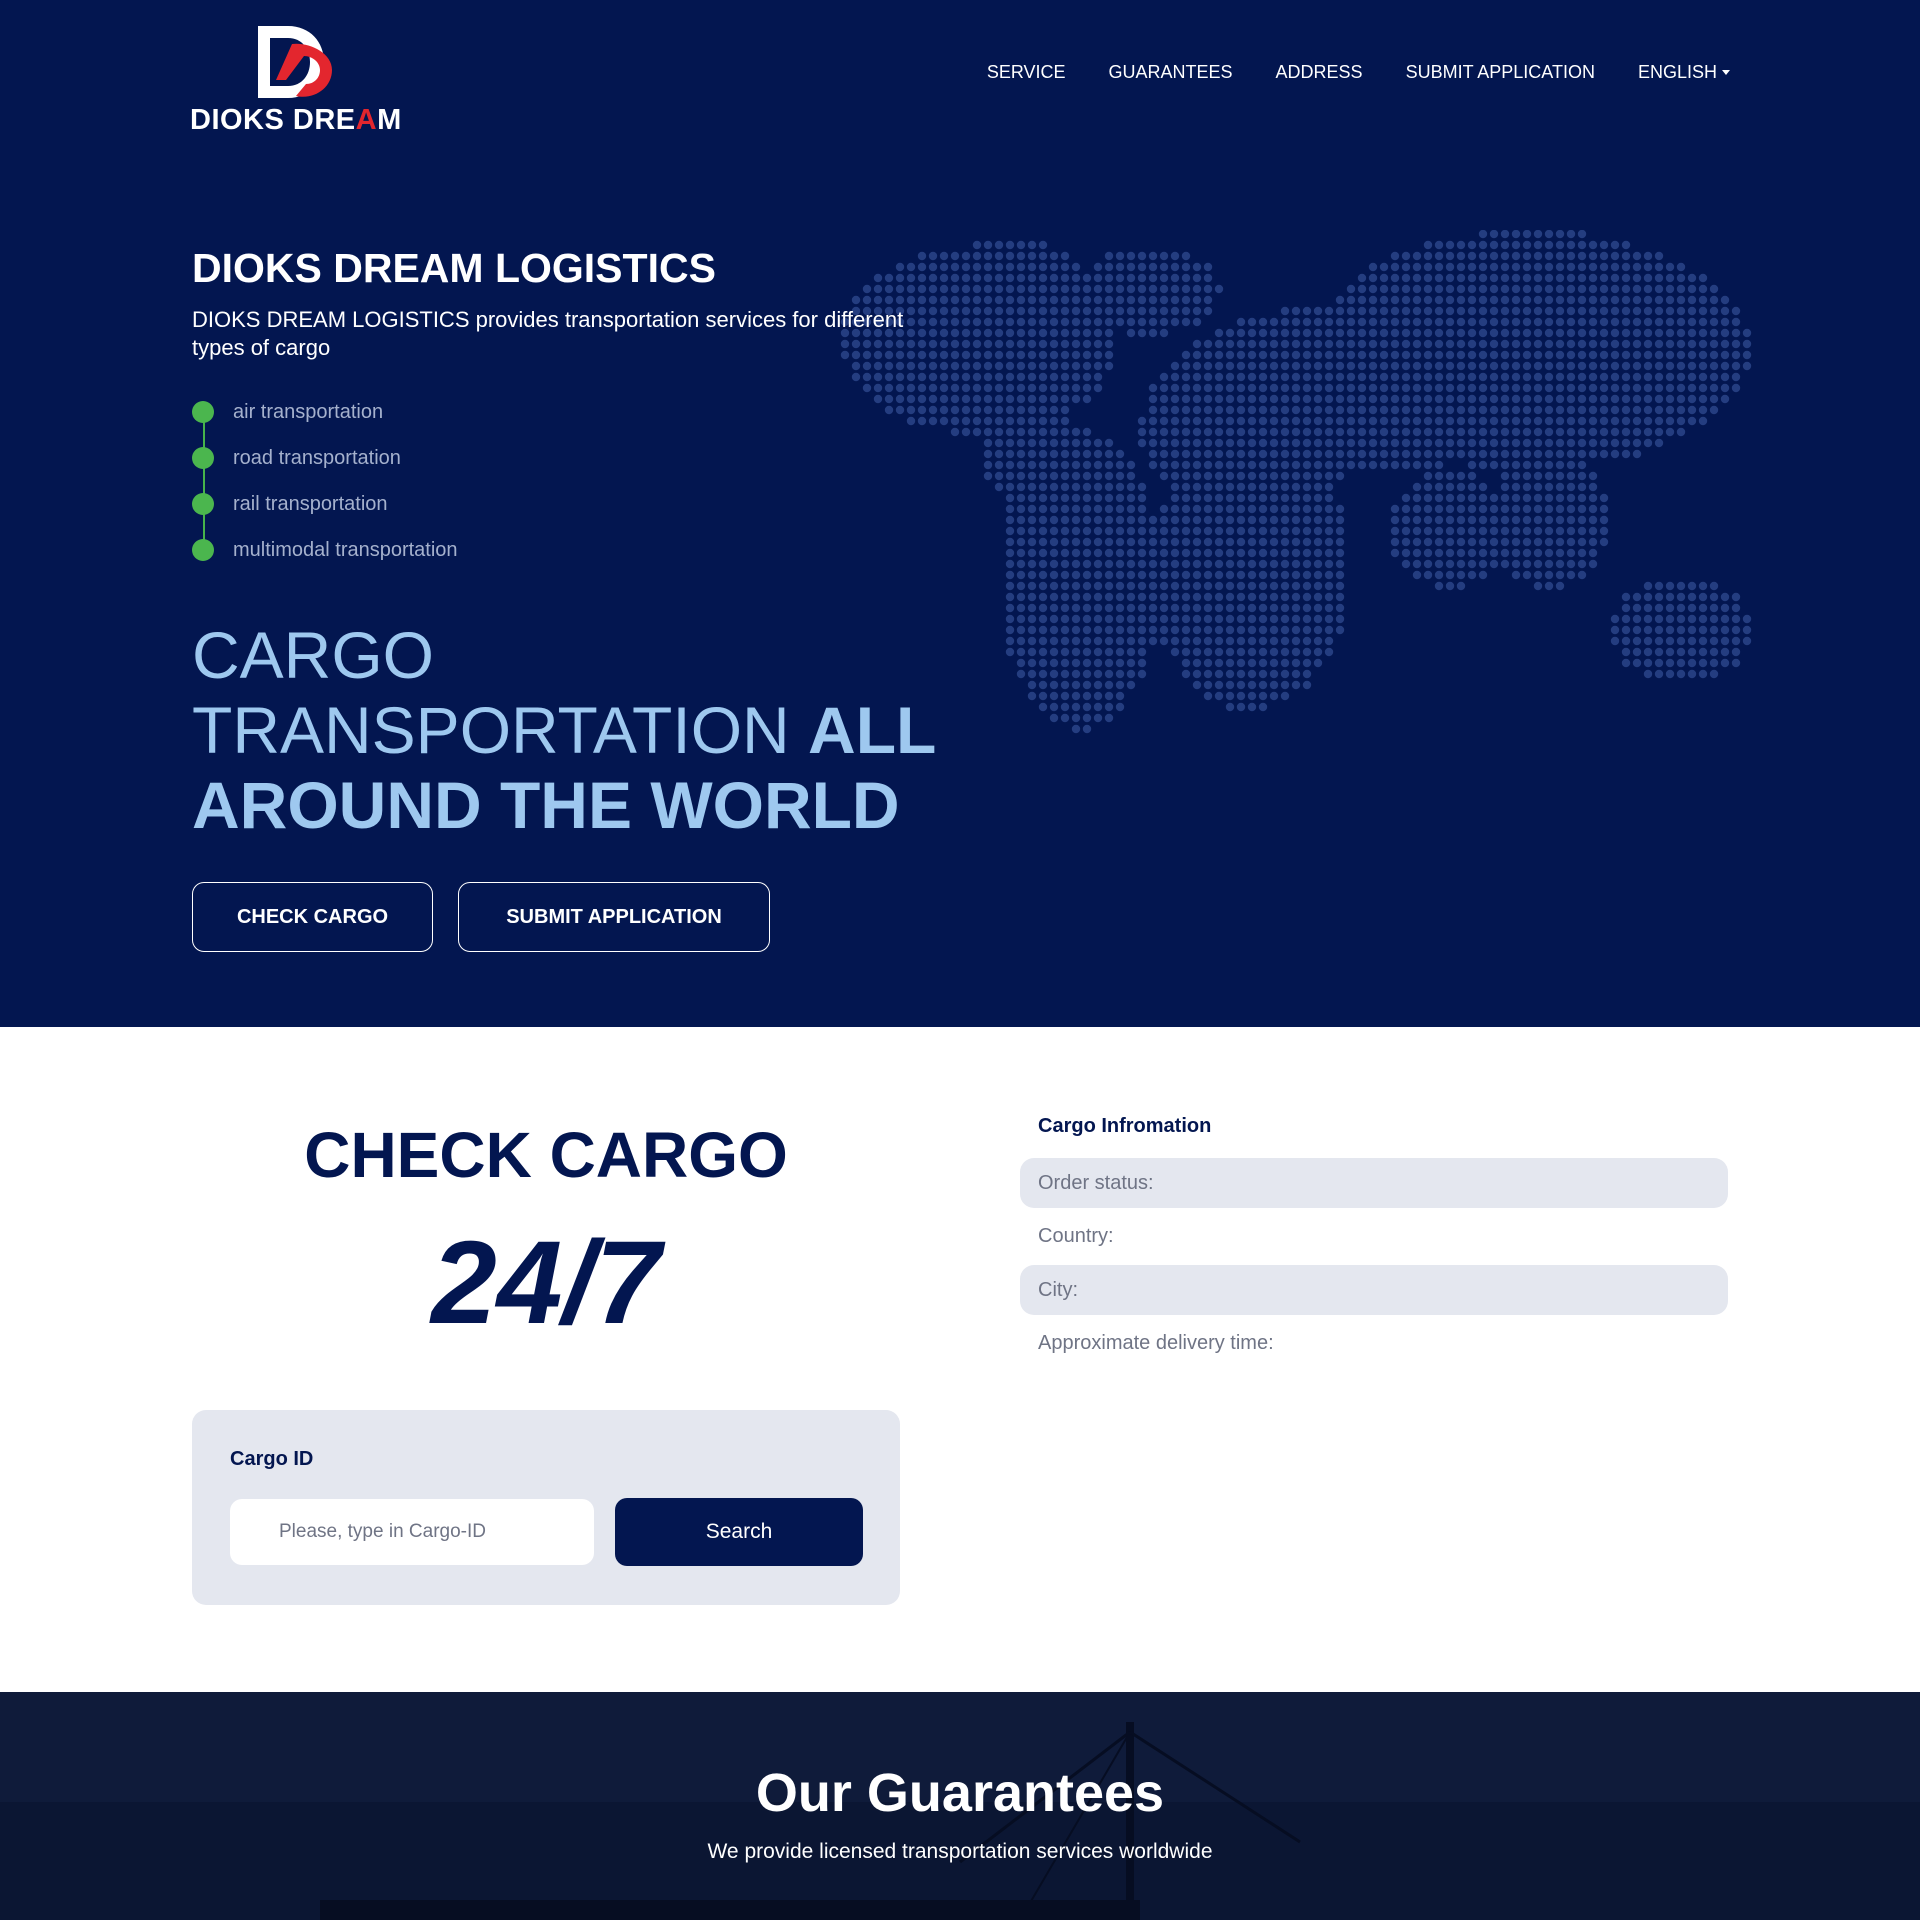 Image resolution: width=1920 pixels, height=1920 pixels. Describe the element at coordinates (1500, 72) in the screenshot. I see `nav-item-submit-application: SUBMIT APPLICATION` at that location.